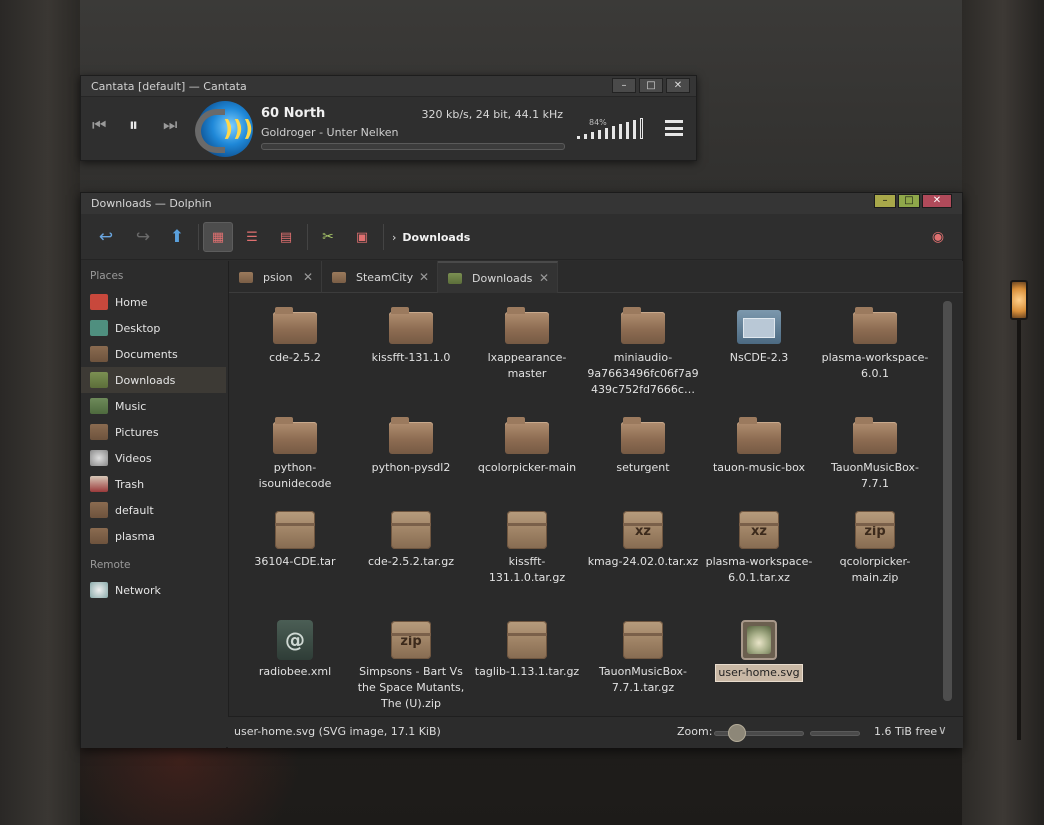  I want to click on file-item: NsCDE-2.3, so click(759, 335).